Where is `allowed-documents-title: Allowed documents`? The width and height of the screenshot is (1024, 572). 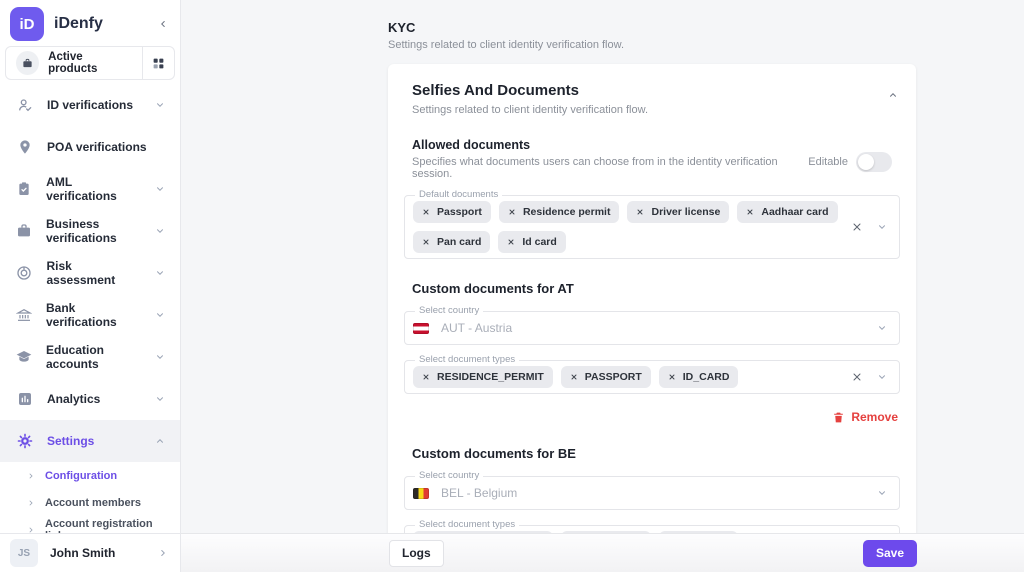
allowed-documents-title: Allowed documents is located at coordinates (471, 145).